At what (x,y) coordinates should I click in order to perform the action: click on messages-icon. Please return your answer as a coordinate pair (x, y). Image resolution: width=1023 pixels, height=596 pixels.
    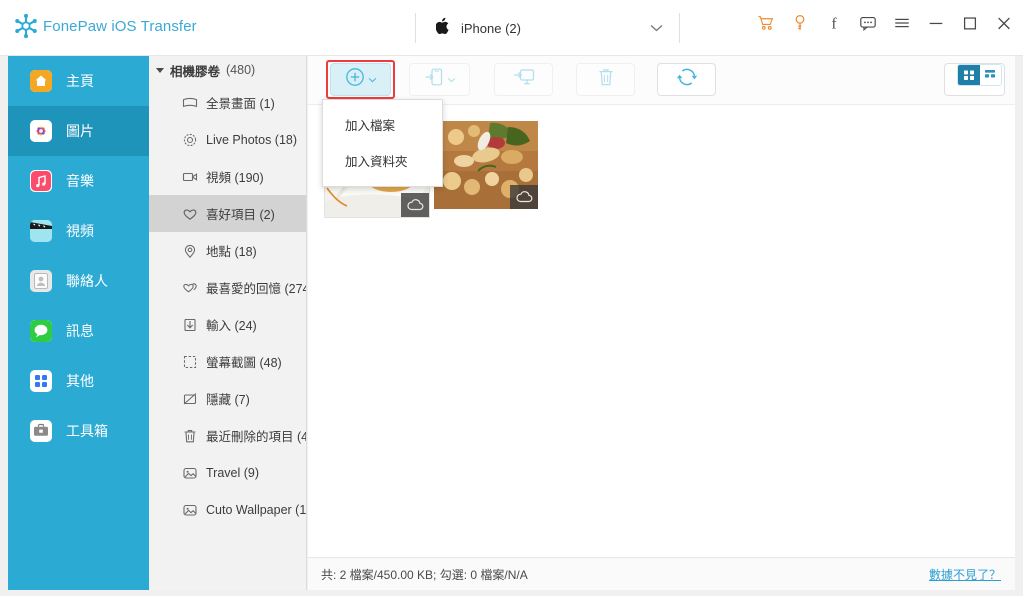
    Looking at the image, I should click on (41, 331).